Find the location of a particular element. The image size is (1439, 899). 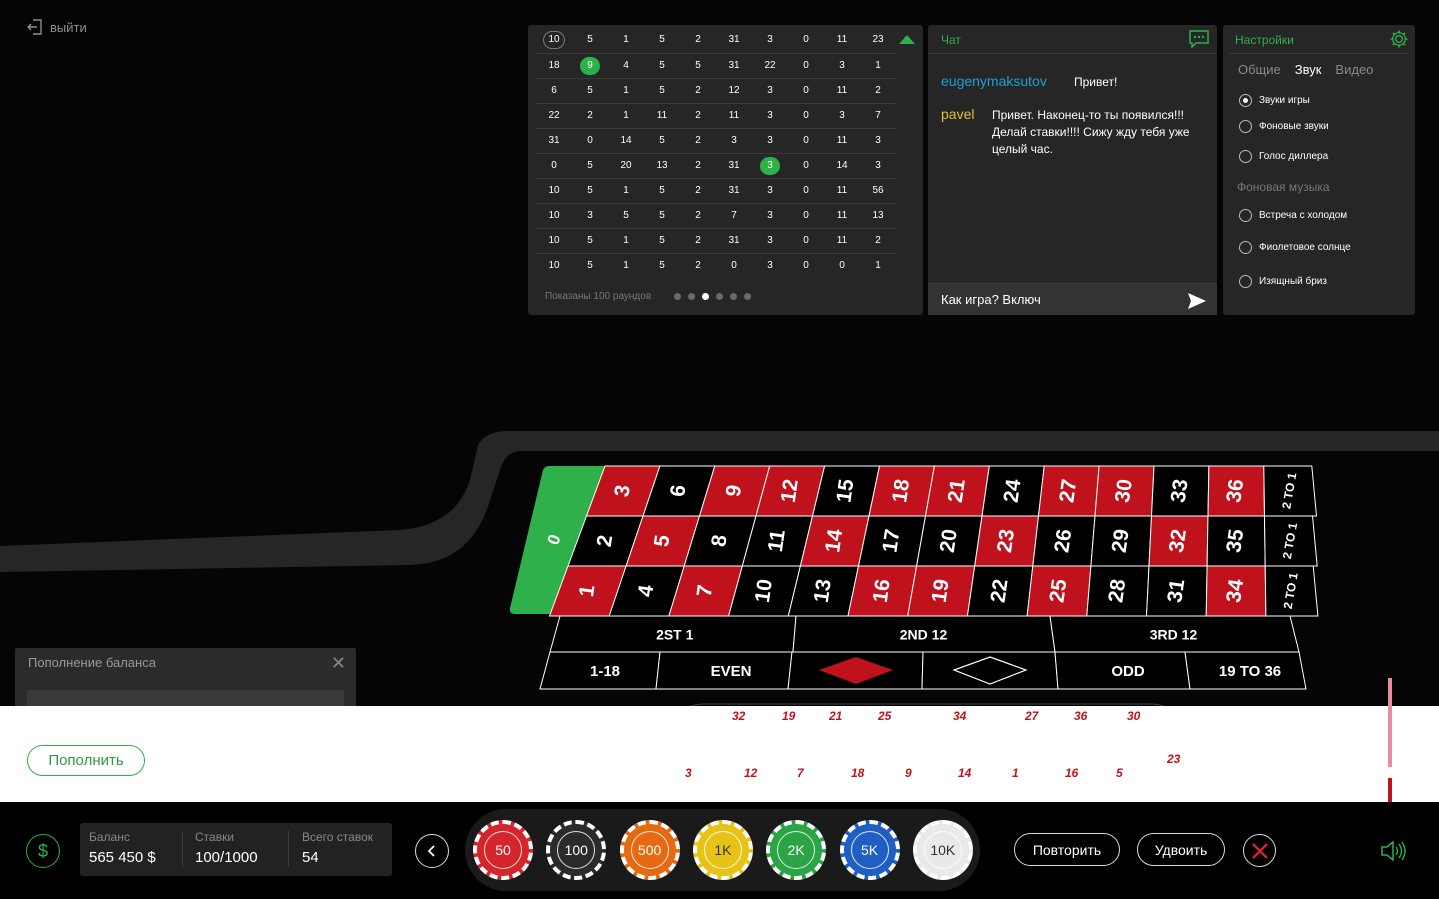

chip-label: 1K is located at coordinates (722, 850).